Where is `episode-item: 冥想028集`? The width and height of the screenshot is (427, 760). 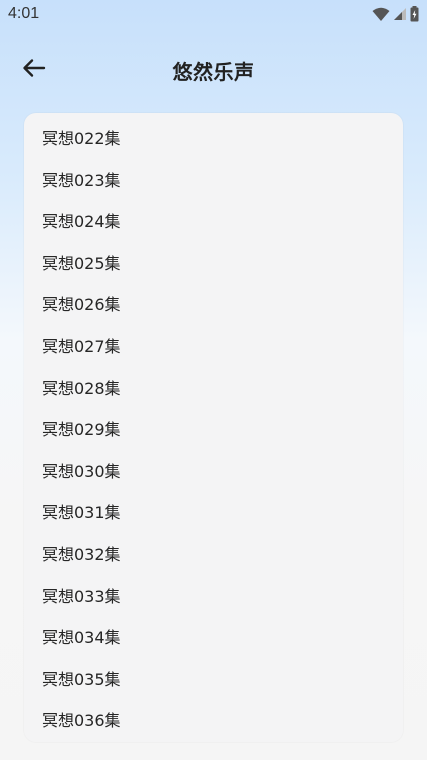
episode-item: 冥想028集 is located at coordinates (213, 389).